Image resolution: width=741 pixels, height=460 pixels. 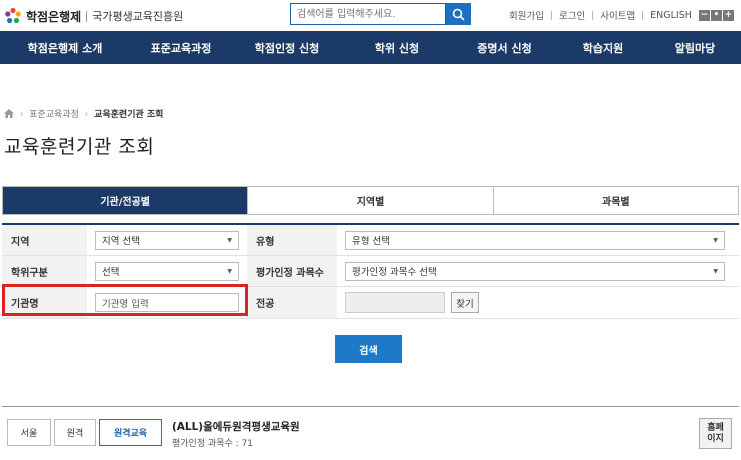 What do you see at coordinates (54, 16) in the screenshot?
I see `logo-name: 학점은행제` at bounding box center [54, 16].